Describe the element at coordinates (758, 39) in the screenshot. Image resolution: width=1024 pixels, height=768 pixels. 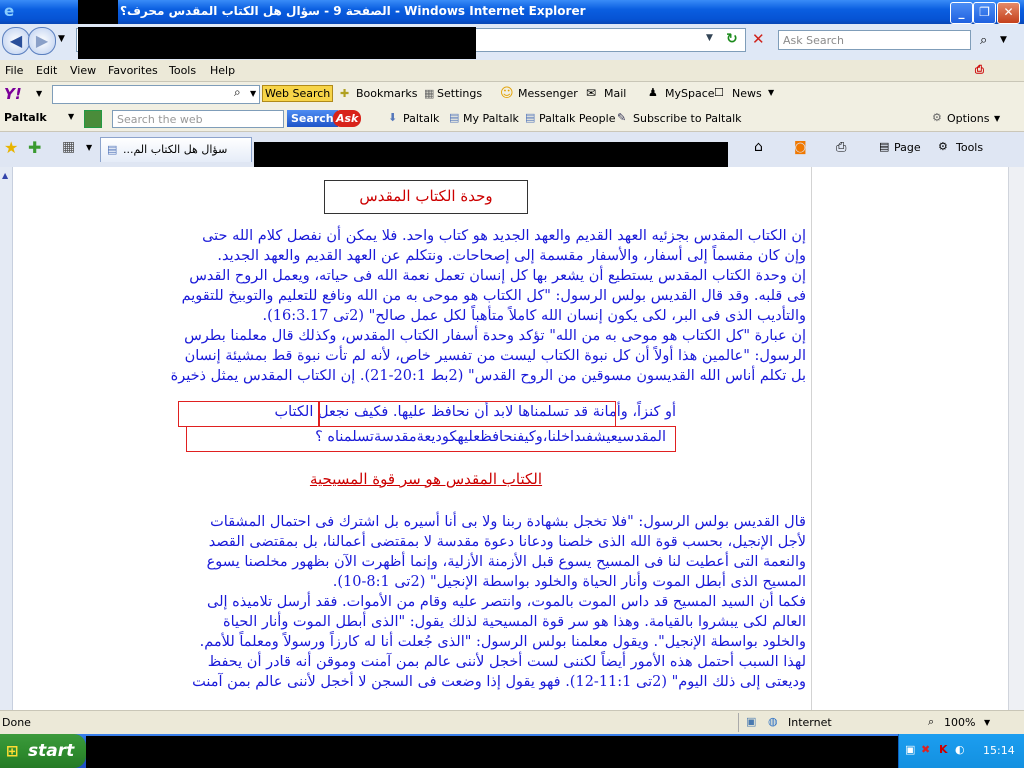
I see `stop-icon: ✕` at that location.